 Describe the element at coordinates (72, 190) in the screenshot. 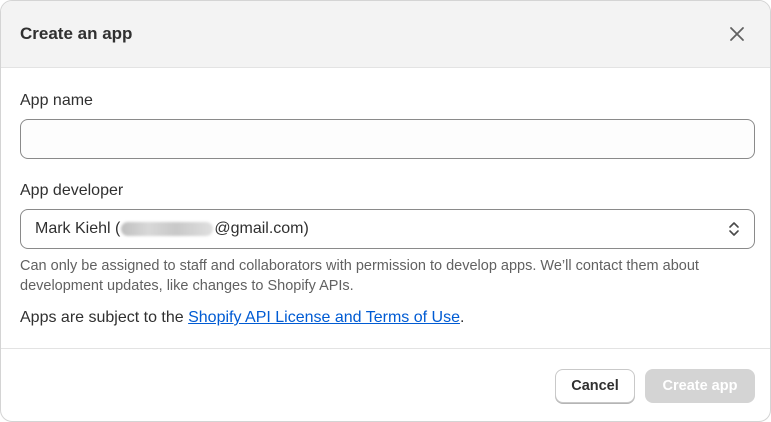

I see `app-developer-label: App developer` at that location.